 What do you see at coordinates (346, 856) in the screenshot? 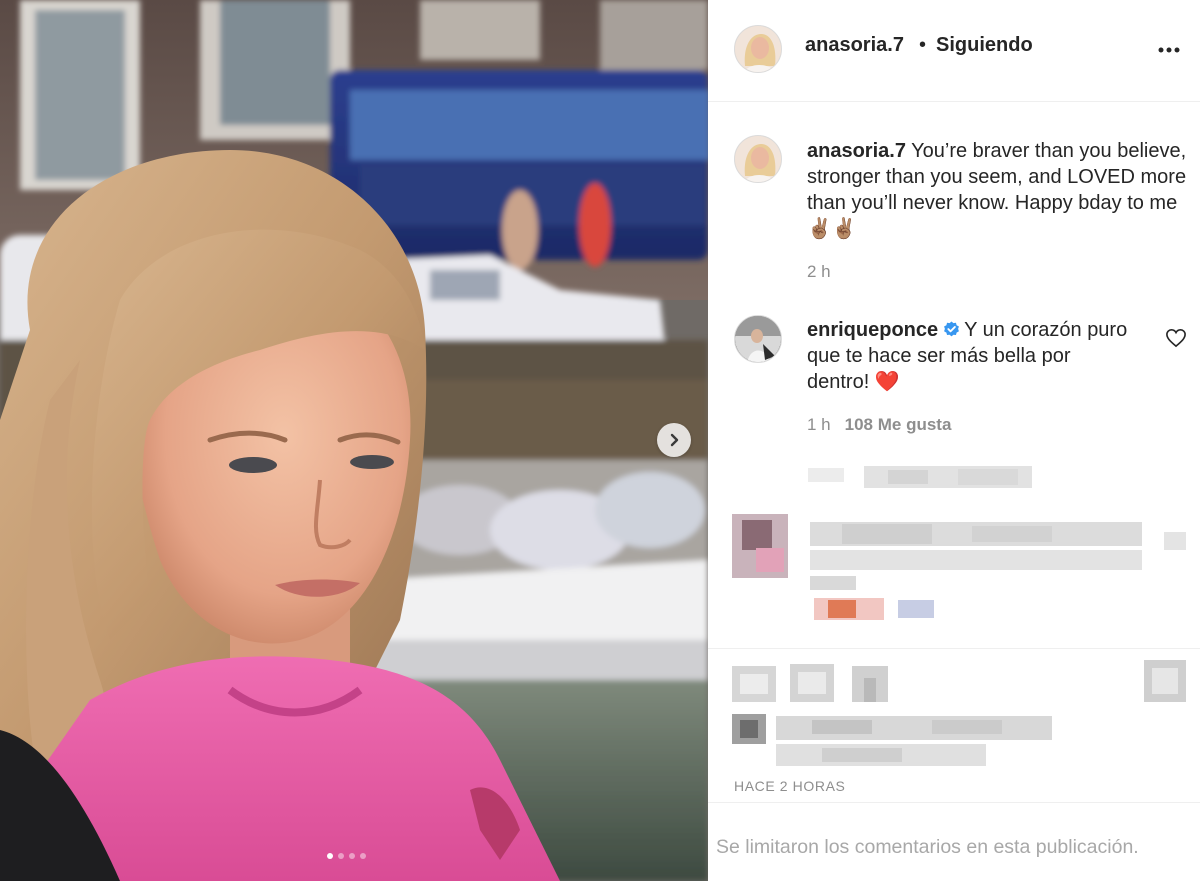
I see `carousel-indicator` at bounding box center [346, 856].